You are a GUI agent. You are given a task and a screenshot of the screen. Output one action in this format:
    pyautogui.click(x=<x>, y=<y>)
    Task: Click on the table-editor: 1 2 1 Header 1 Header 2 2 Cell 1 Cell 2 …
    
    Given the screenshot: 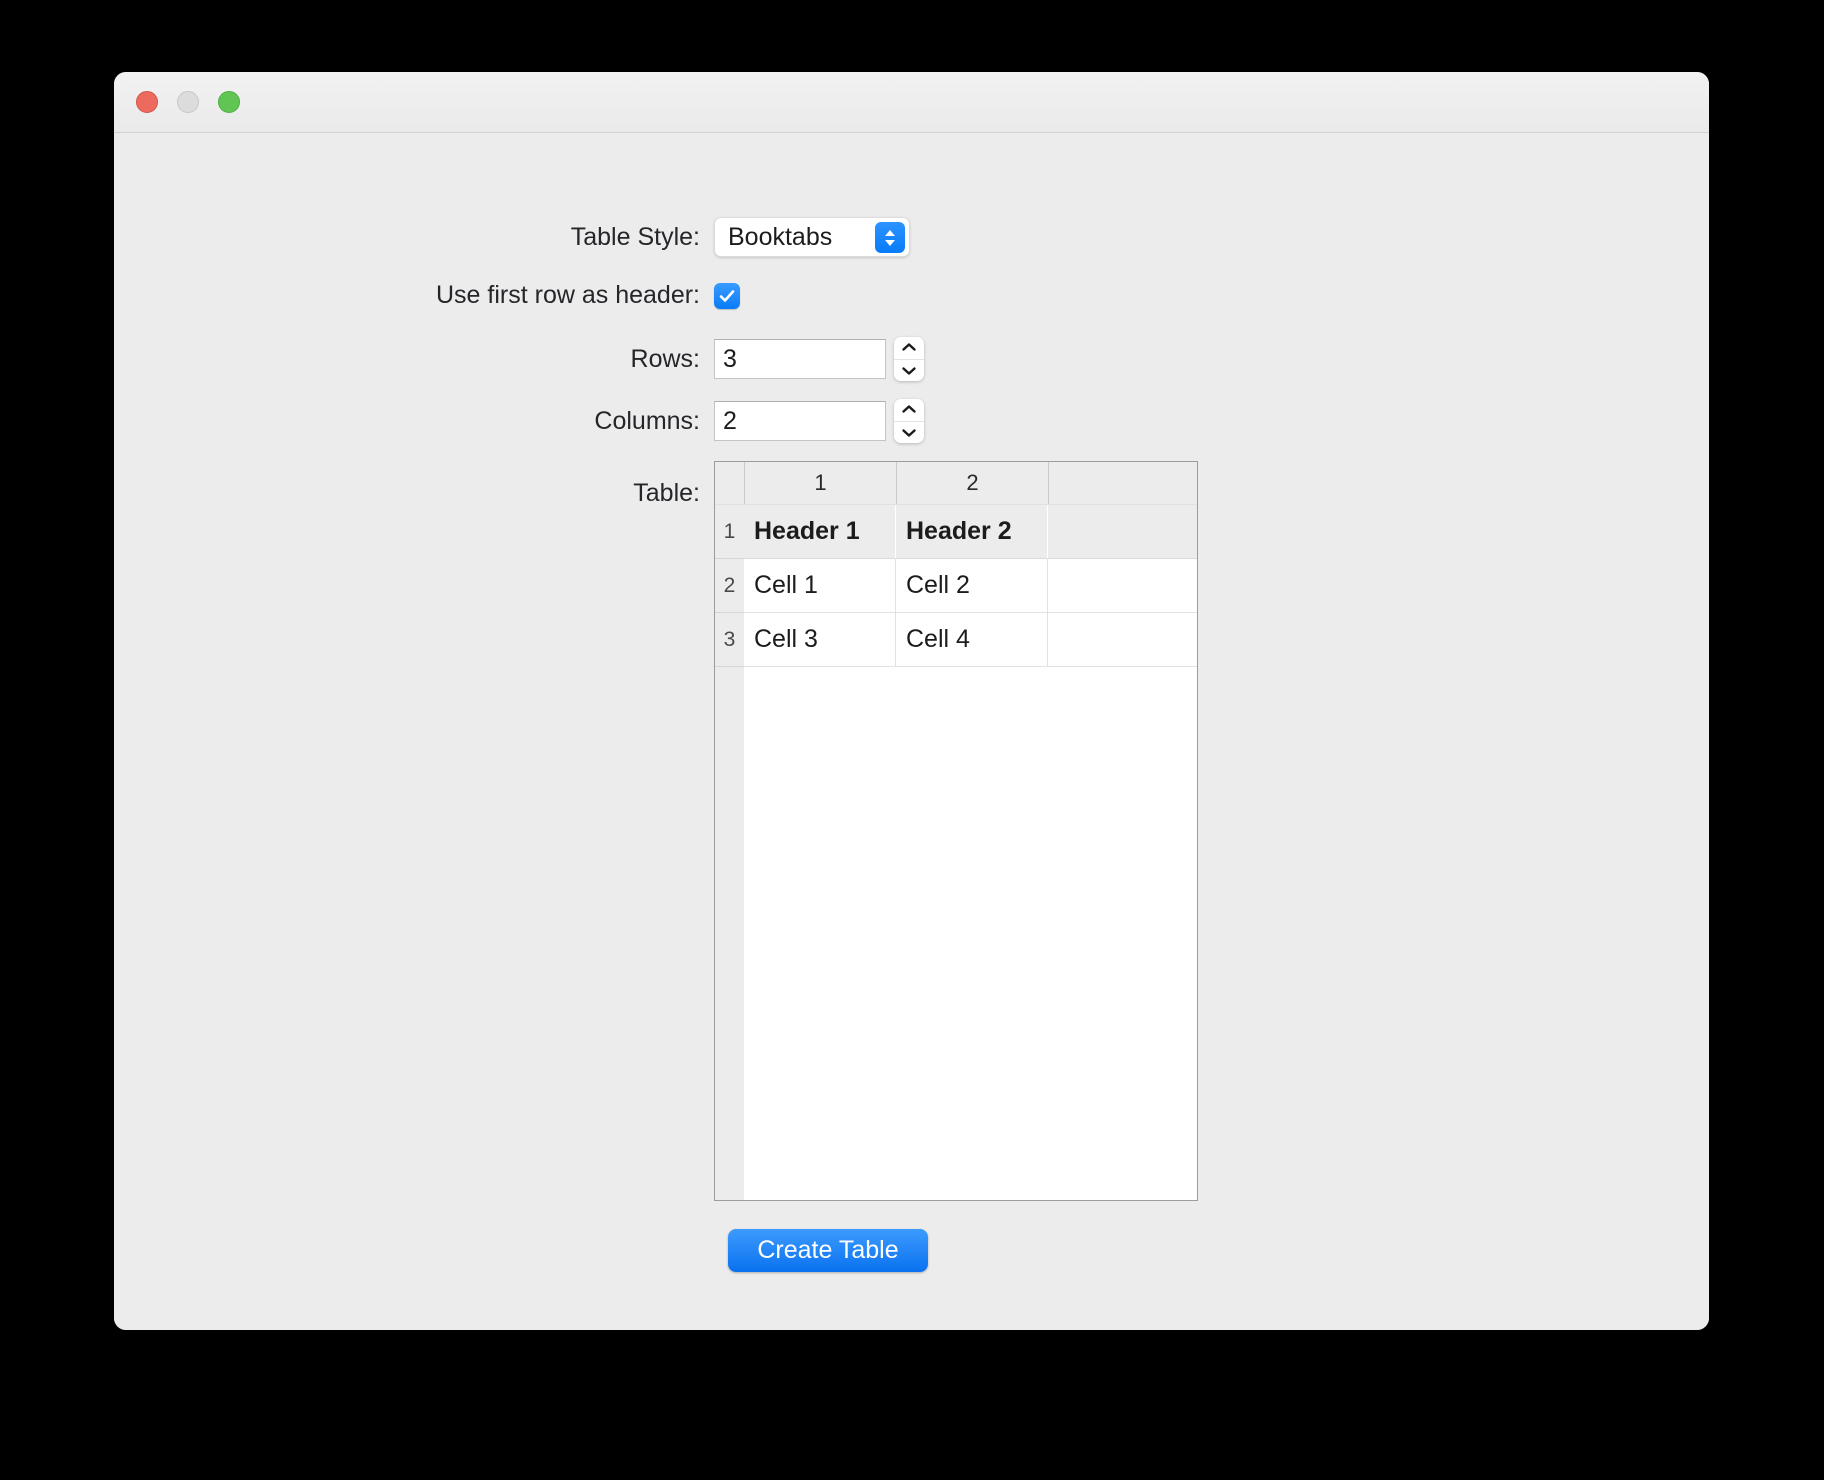 What is the action you would take?
    pyautogui.click(x=956, y=831)
    